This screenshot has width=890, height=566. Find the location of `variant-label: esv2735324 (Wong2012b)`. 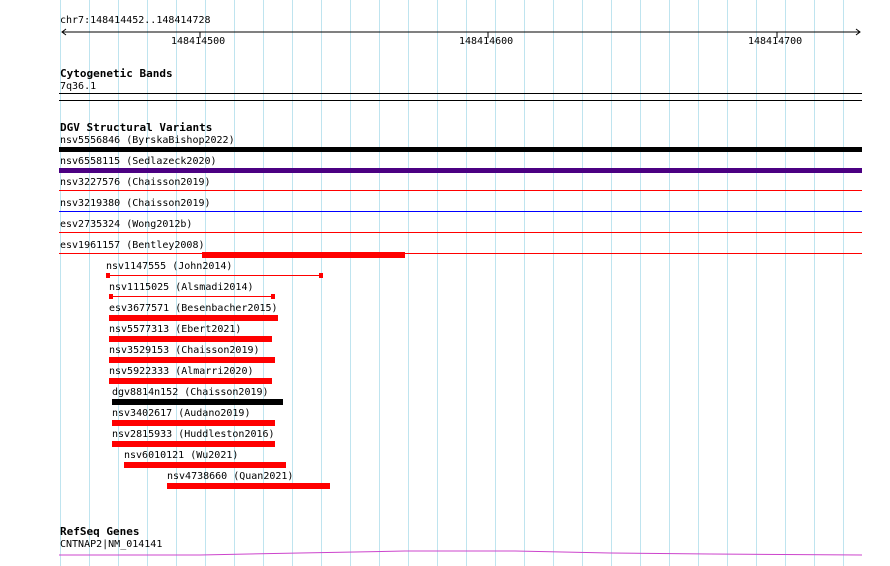

variant-label: esv2735324 (Wong2012b) is located at coordinates (126, 224).